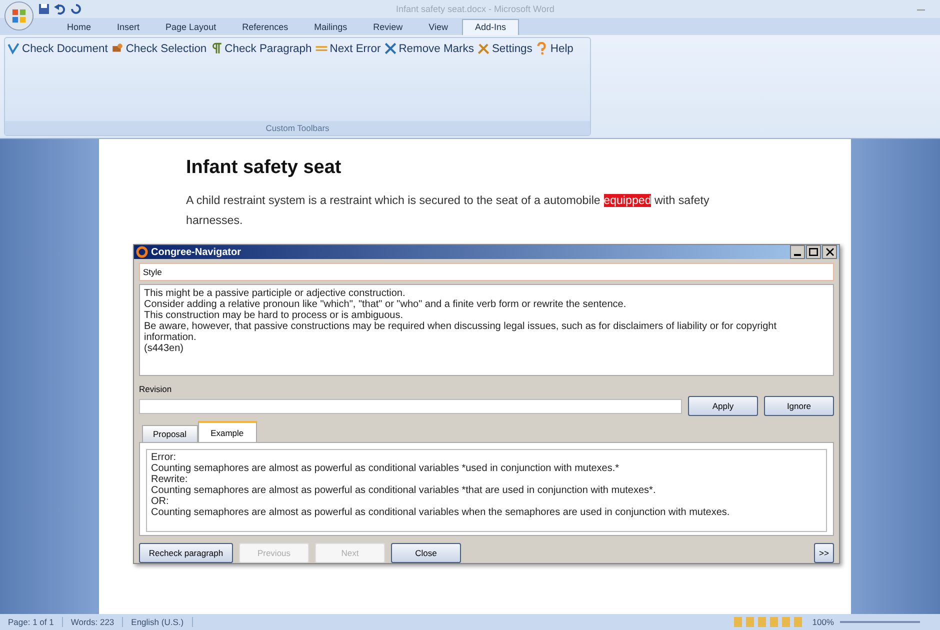  What do you see at coordinates (93, 622) in the screenshot?
I see `status-item: Words: 223` at bounding box center [93, 622].